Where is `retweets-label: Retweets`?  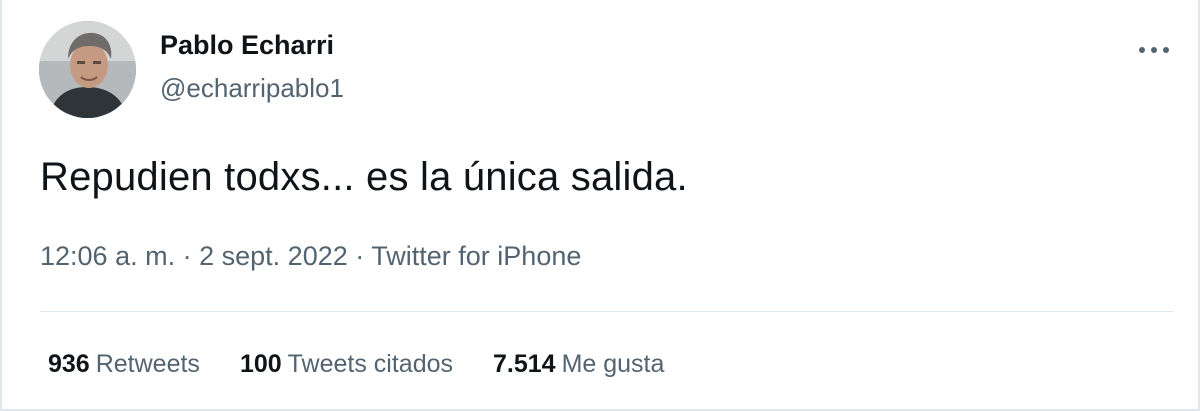 retweets-label: Retweets is located at coordinates (147, 364).